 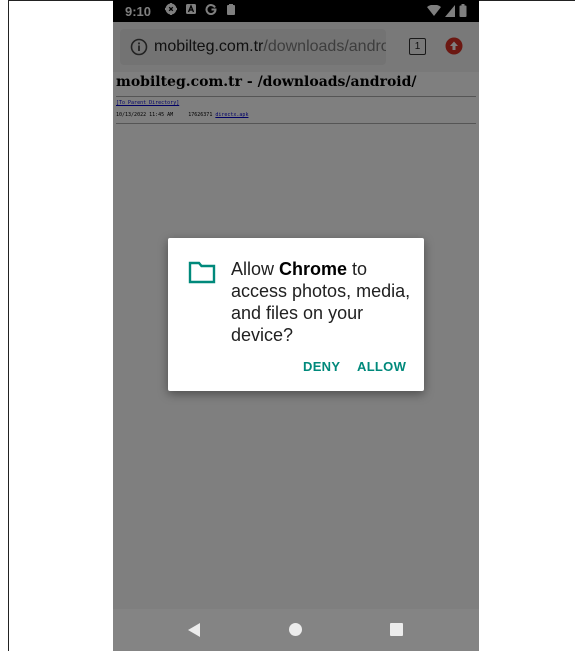 What do you see at coordinates (396, 629) in the screenshot?
I see `recents-icon` at bounding box center [396, 629].